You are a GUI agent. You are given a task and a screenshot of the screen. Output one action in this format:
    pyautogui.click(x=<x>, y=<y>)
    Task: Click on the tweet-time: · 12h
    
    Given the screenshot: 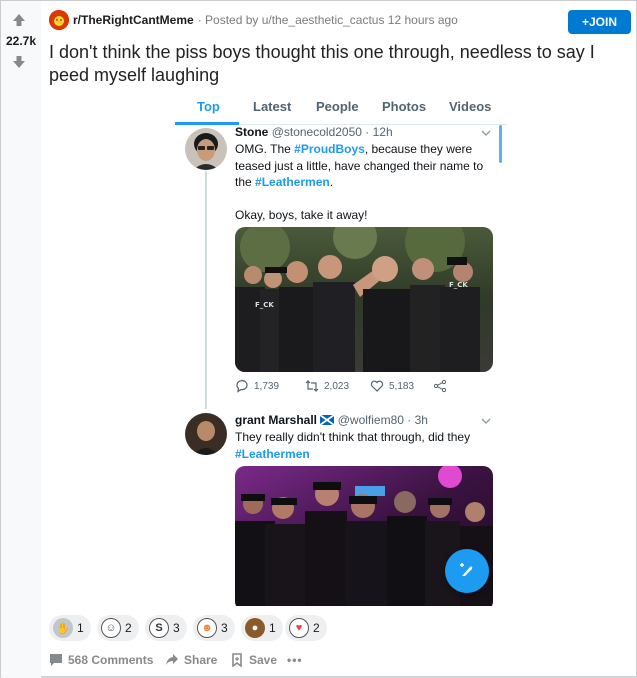 What is the action you would take?
    pyautogui.click(x=379, y=132)
    